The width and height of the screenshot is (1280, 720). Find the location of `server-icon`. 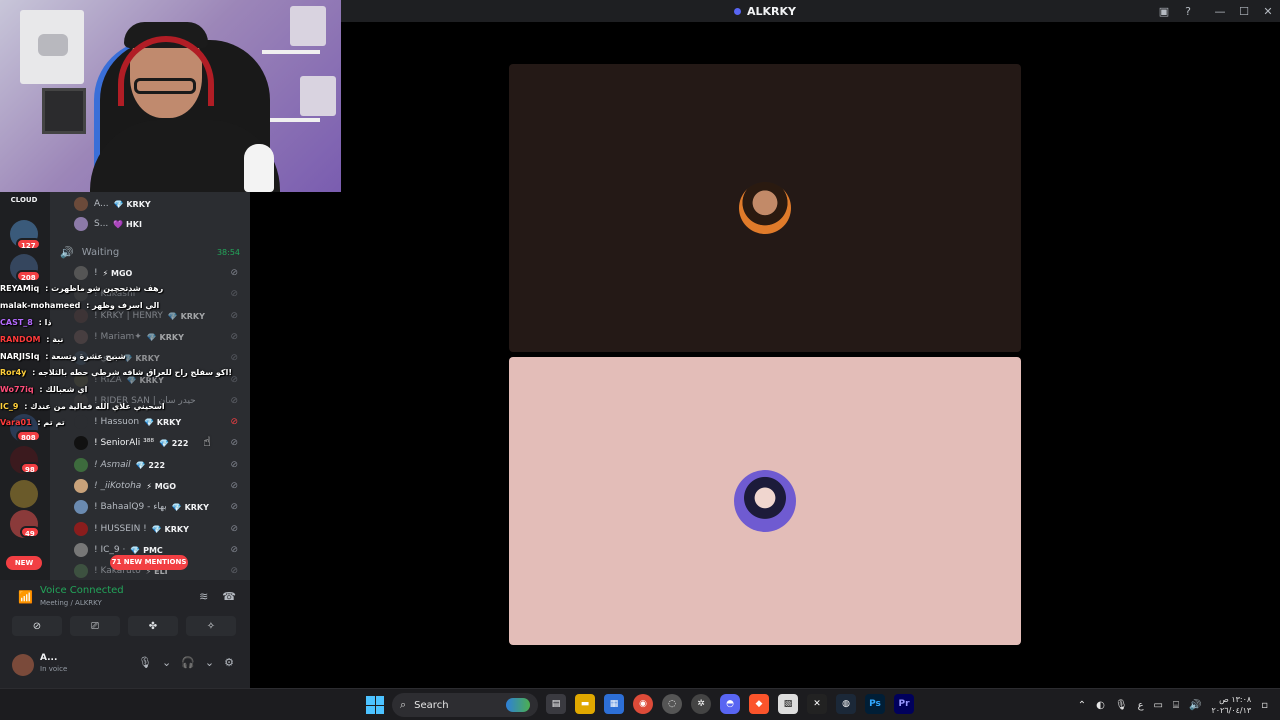

server-icon is located at coordinates (24, 494).